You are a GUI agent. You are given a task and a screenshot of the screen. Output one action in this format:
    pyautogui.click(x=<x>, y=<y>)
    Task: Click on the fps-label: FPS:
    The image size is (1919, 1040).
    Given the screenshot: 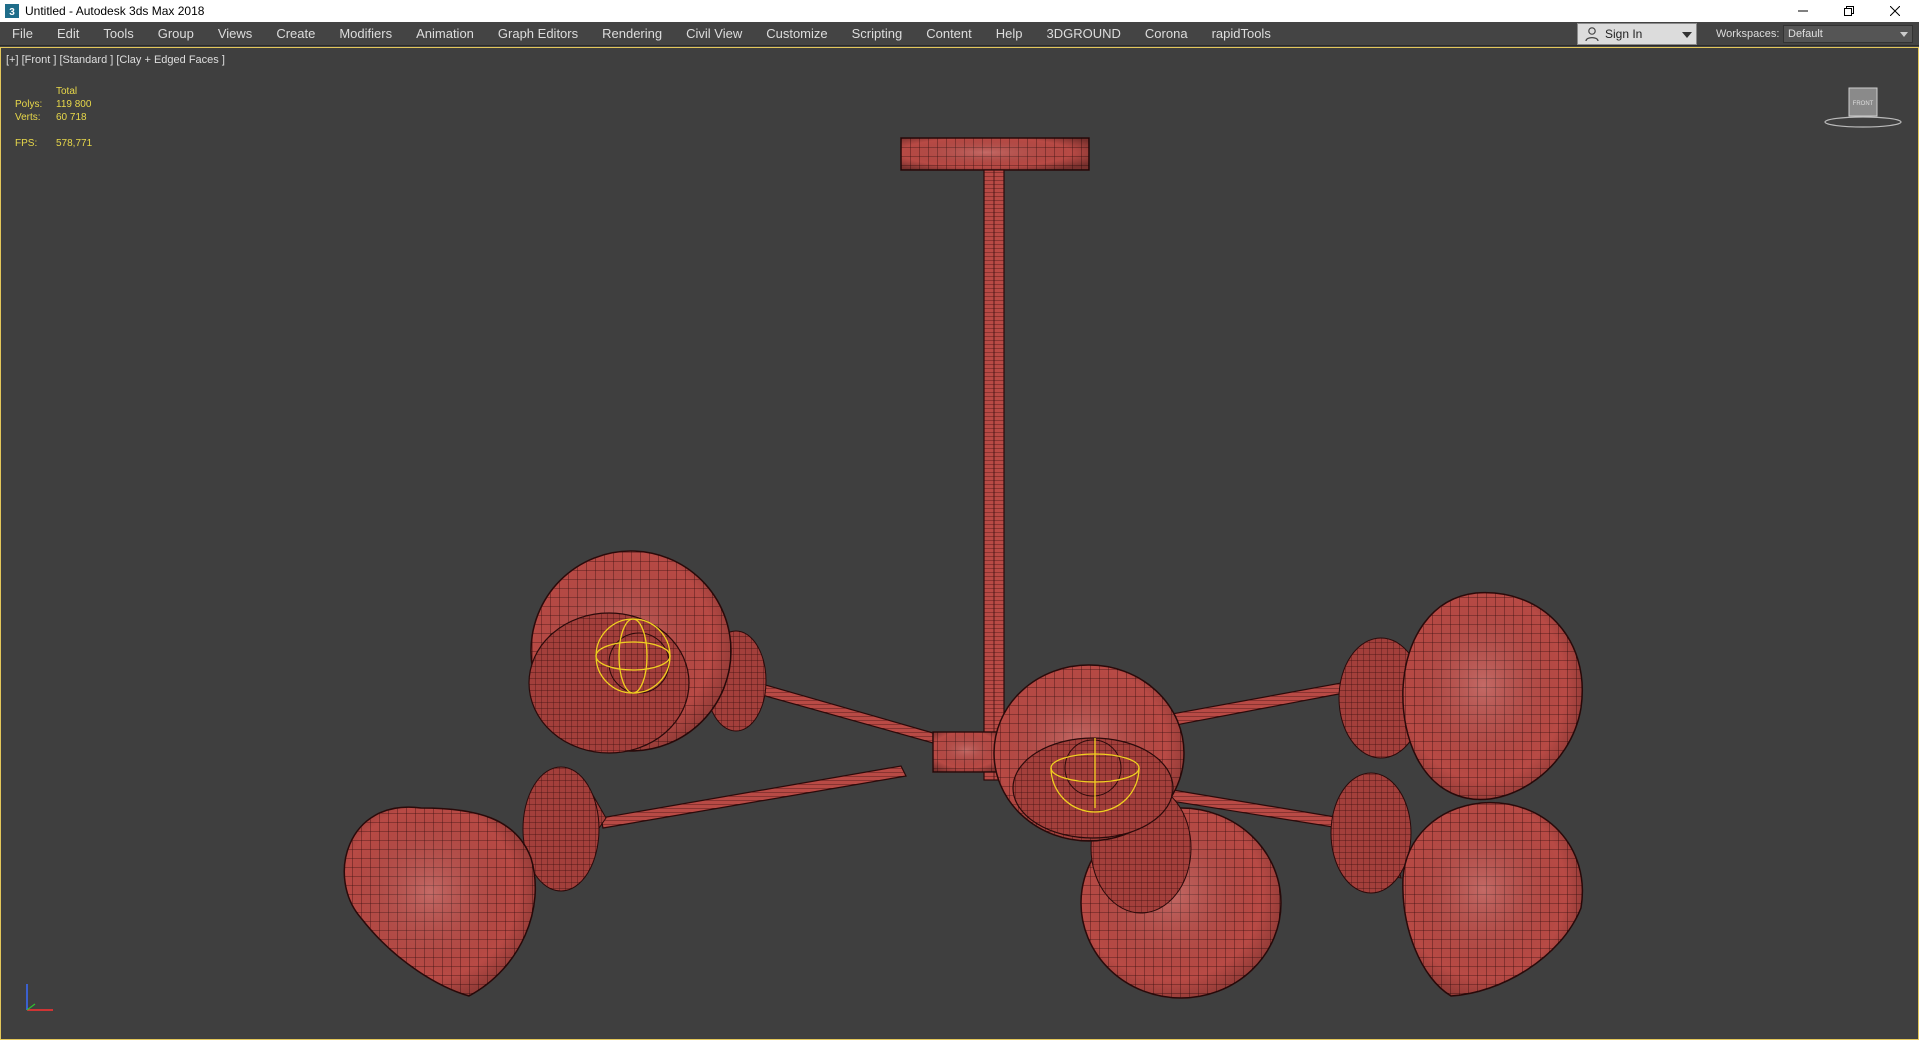 What is the action you would take?
    pyautogui.click(x=26, y=143)
    